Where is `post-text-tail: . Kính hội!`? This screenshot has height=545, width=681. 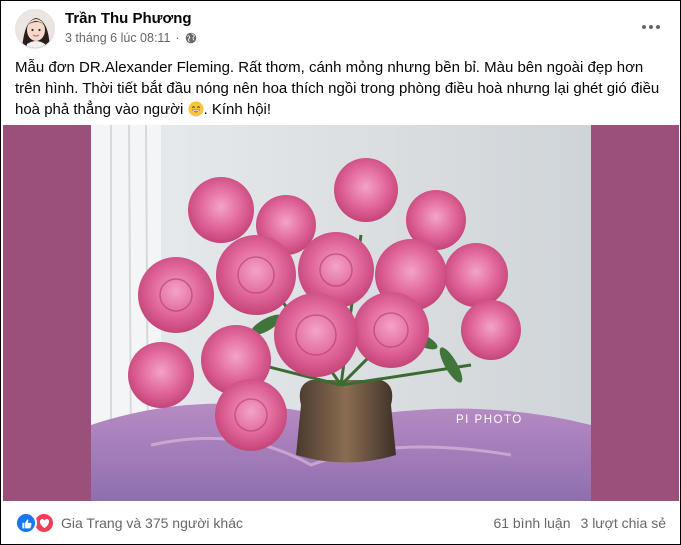 post-text-tail: . Kính hội! is located at coordinates (237, 109).